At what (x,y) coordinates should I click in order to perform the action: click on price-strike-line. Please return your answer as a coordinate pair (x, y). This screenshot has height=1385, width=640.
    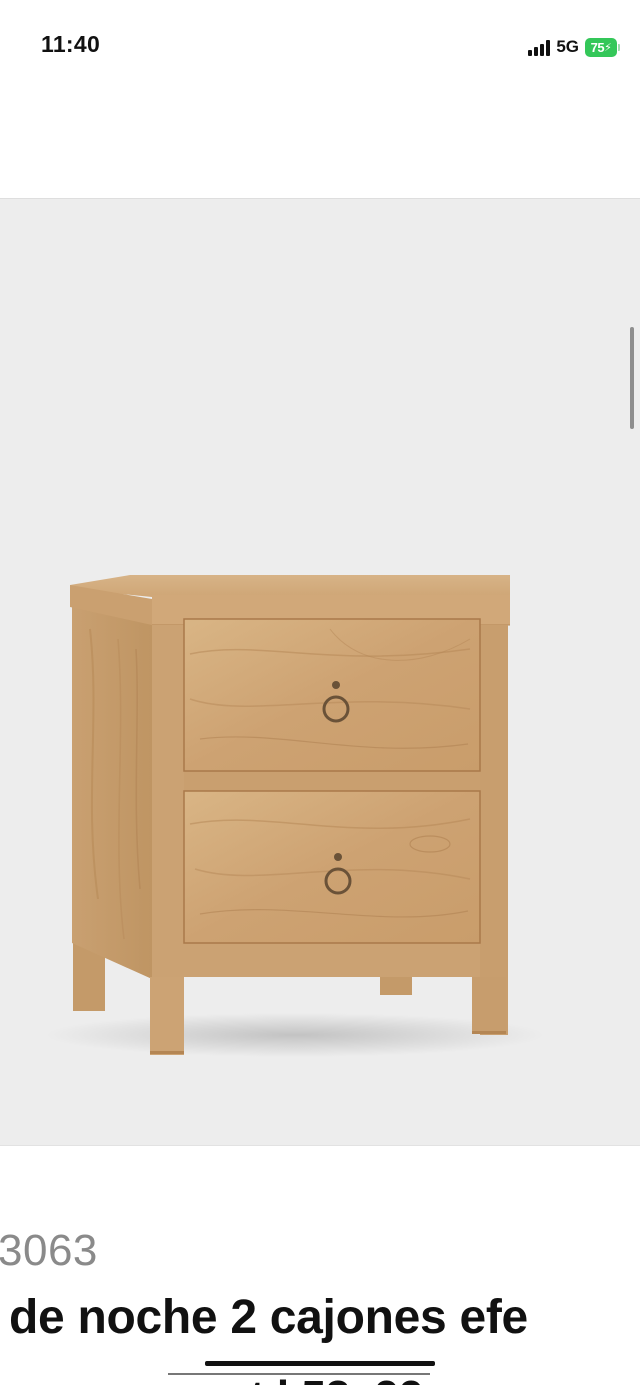
    Looking at the image, I should click on (320, 1363).